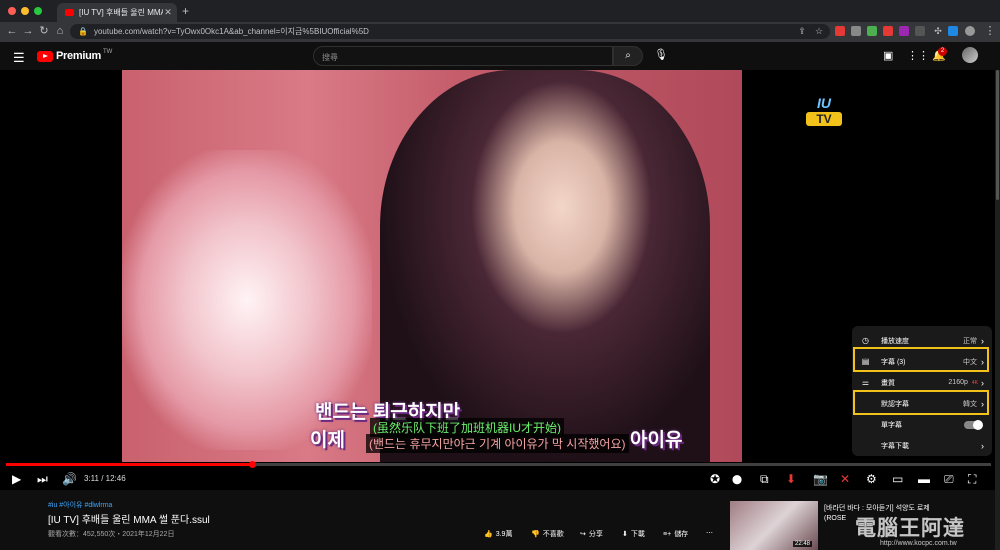  I want to click on save-playlist-icon: ≡+, so click(667, 534).